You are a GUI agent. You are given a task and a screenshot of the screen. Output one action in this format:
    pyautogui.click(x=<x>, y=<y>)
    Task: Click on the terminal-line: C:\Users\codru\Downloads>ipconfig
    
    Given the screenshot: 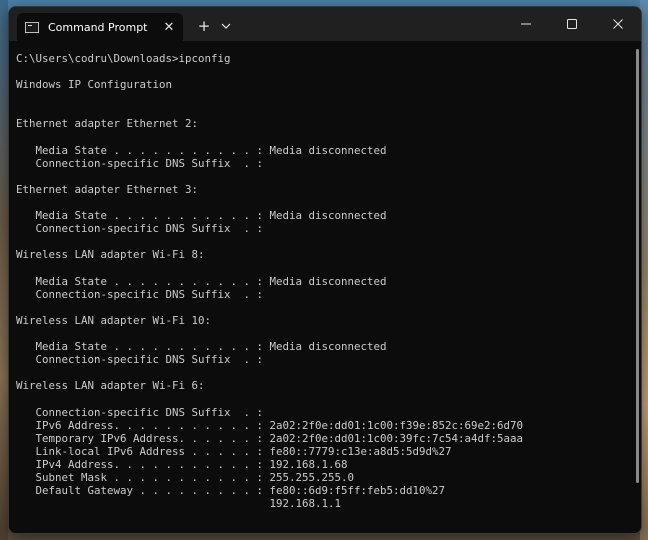 What is the action you would take?
    pyautogui.click(x=123, y=58)
    